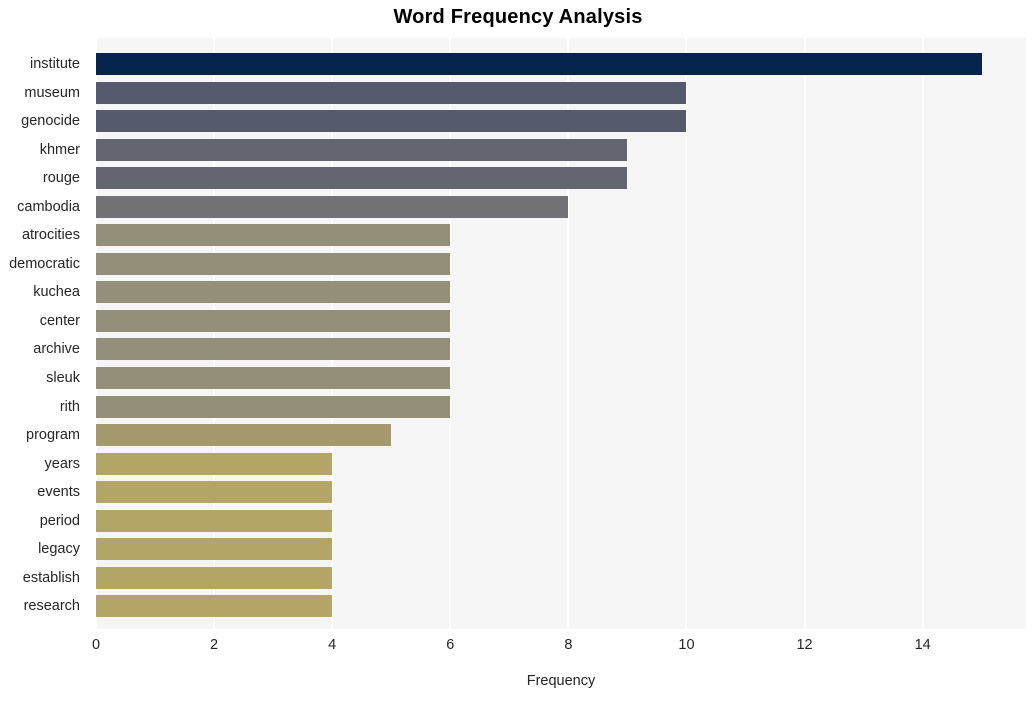  What do you see at coordinates (214, 645) in the screenshot?
I see `x-tick-label-2: 2` at bounding box center [214, 645].